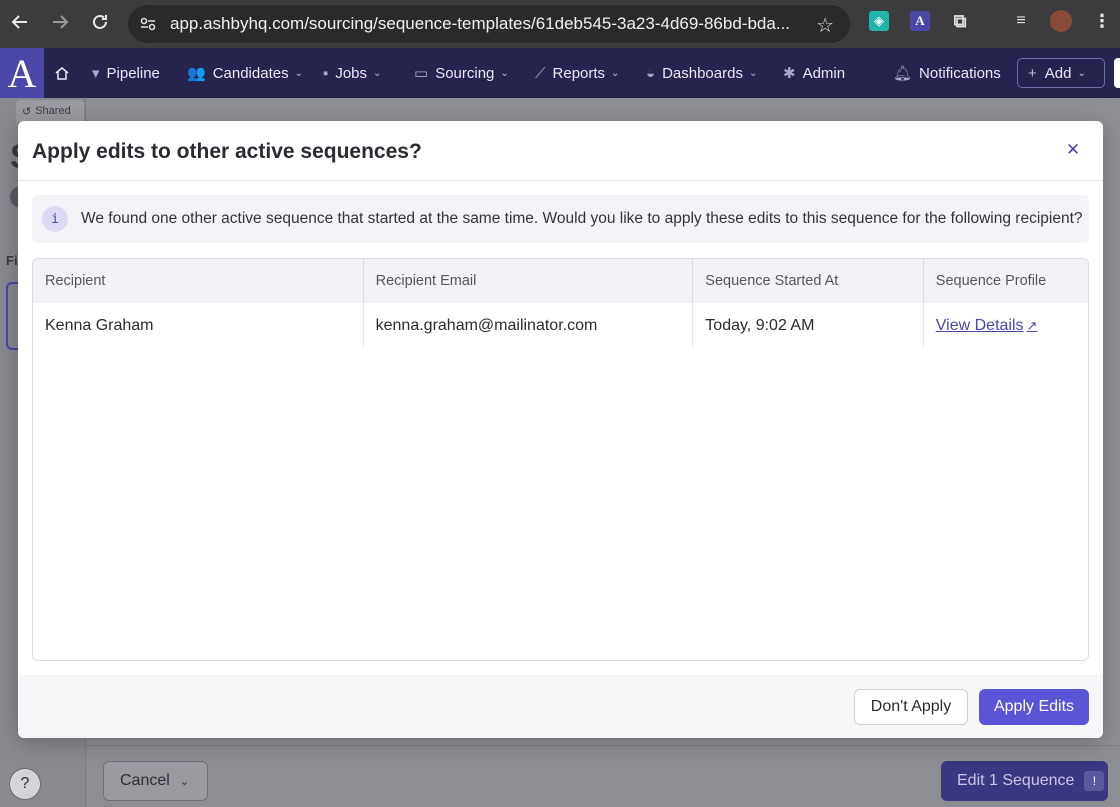 This screenshot has width=1120, height=807. I want to click on shared-tab-label: Shared, so click(53, 111).